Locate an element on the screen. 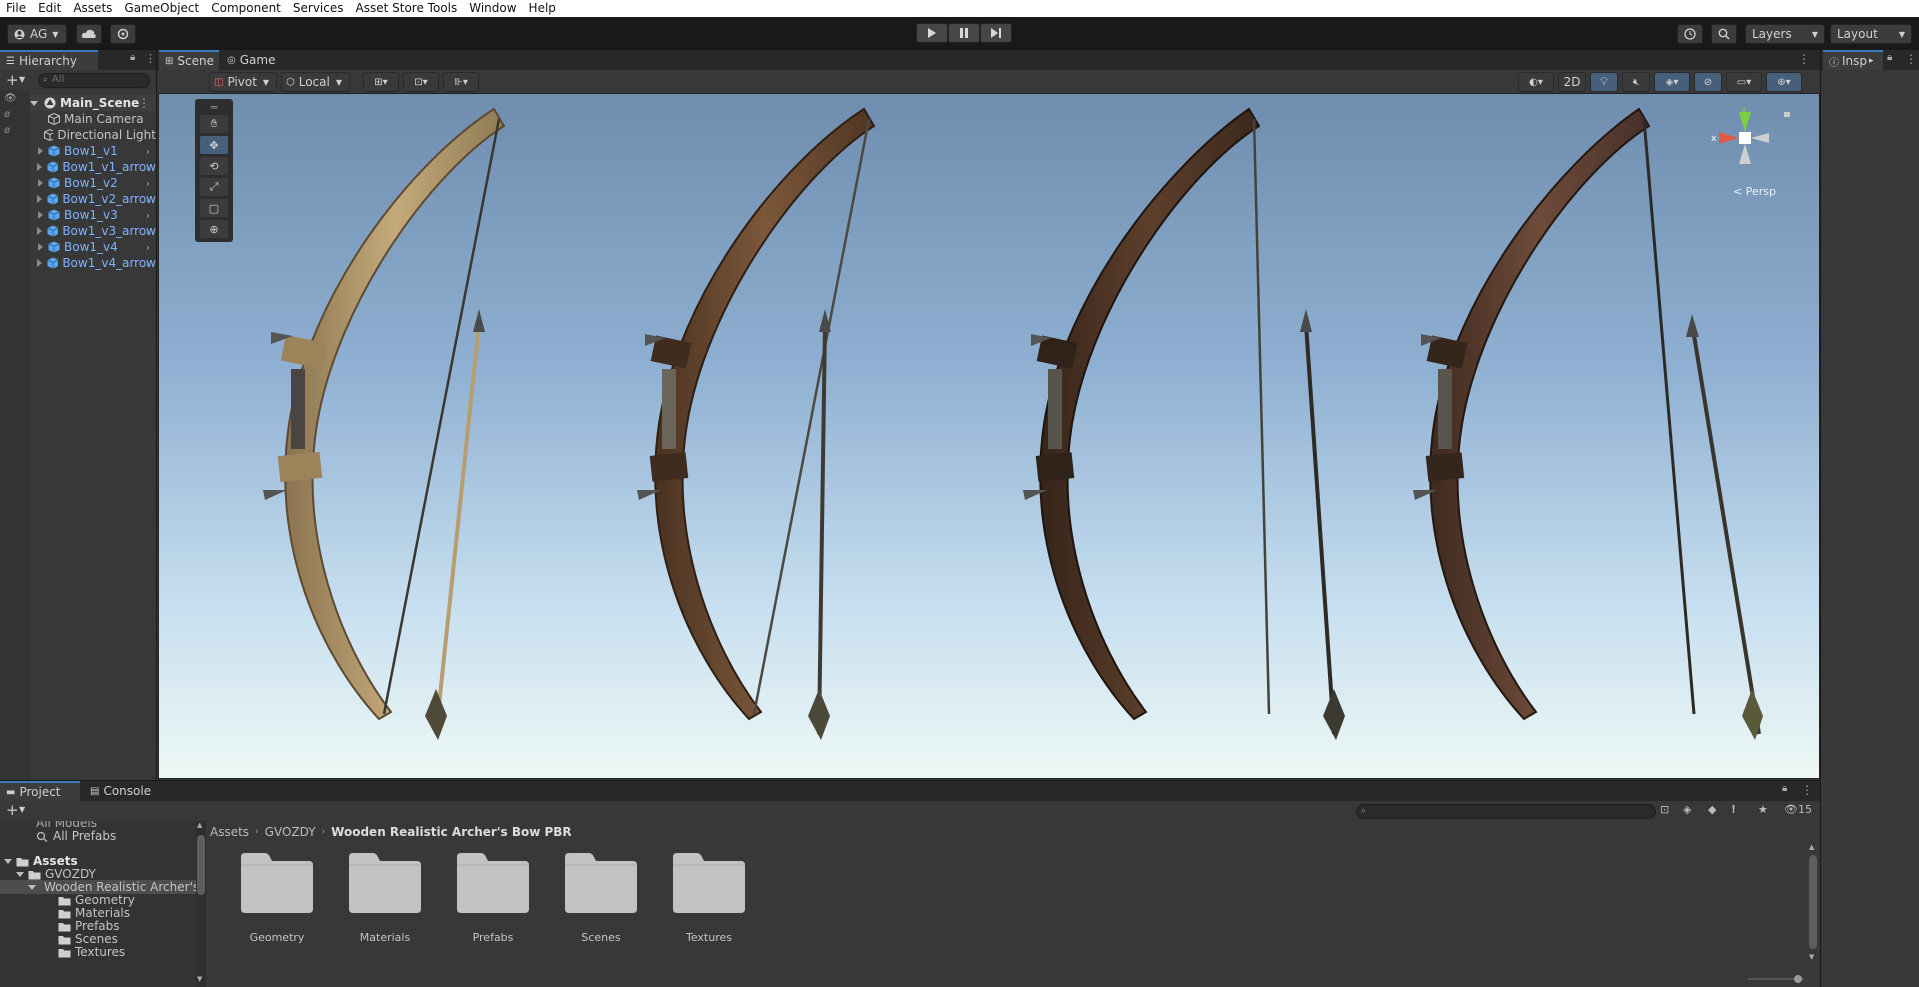 The image size is (1919, 987). hierarchy-item: Bow1_v1_arrow › is located at coordinates (93, 167).